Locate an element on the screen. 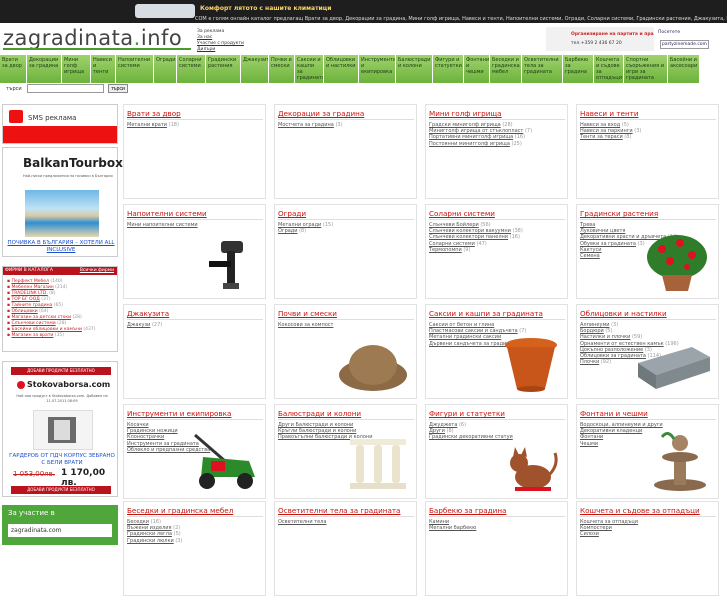  nav-item: Инструменти и екипировка is located at coordinates (377, 69).